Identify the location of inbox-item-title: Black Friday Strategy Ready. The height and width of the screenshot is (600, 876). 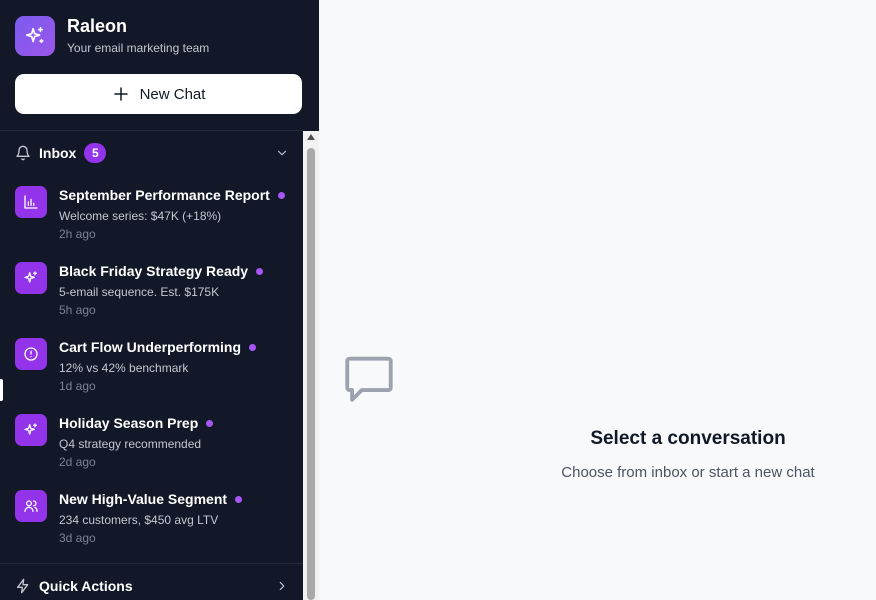
(154, 271).